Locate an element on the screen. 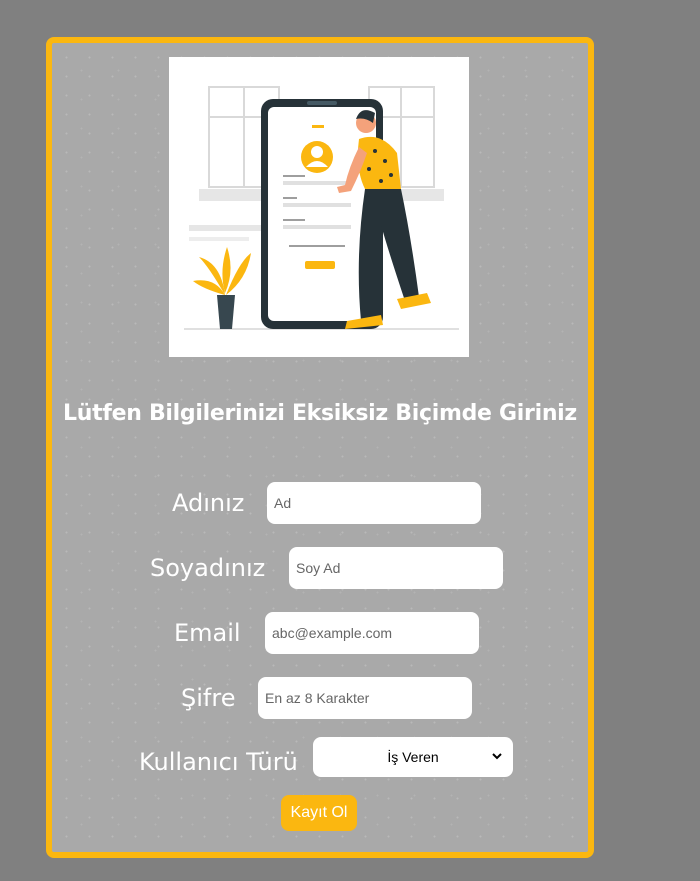  user-type-select: İş Veren is located at coordinates (413, 757).